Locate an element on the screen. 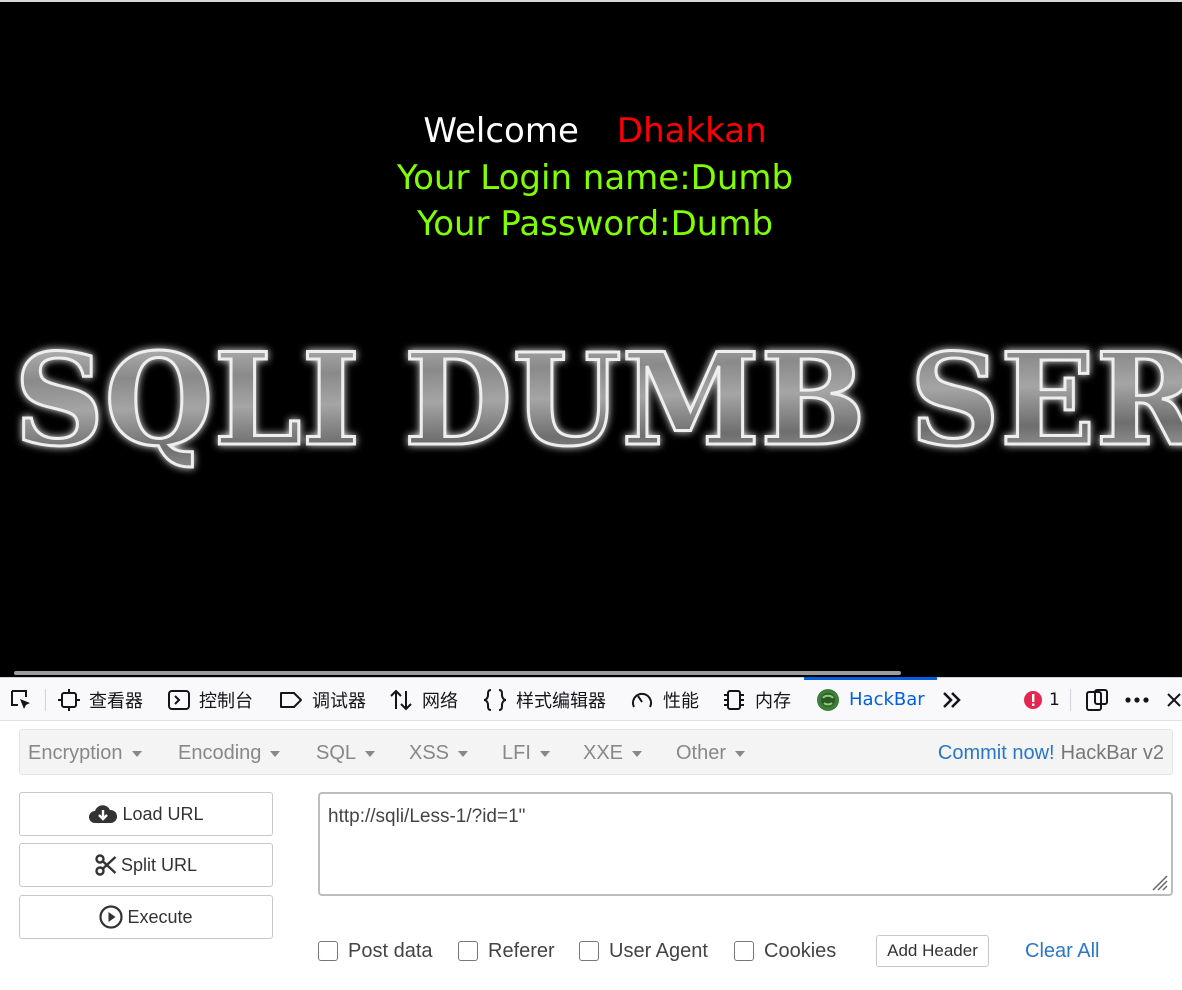  user-agent-option: User Agent is located at coordinates (643, 951).